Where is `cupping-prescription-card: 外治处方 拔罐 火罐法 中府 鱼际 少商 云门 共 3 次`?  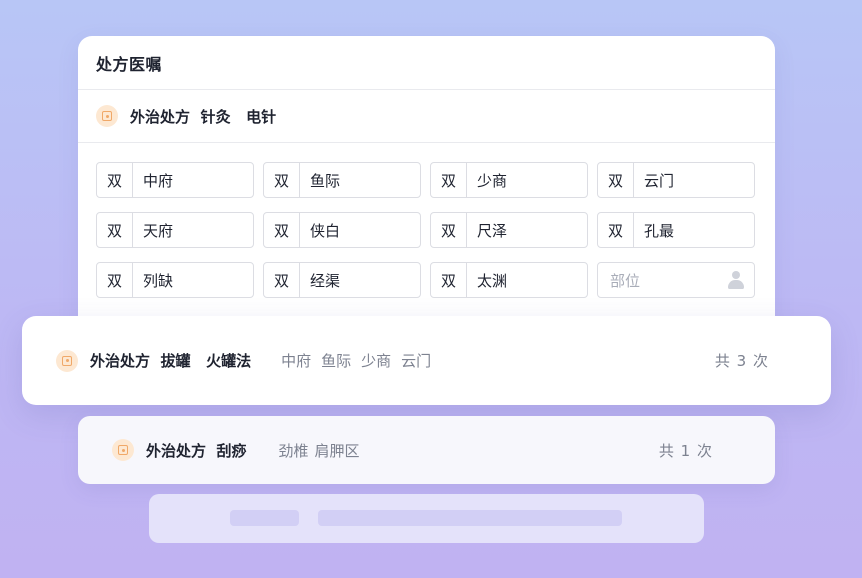 cupping-prescription-card: 外治处方 拔罐 火罐法 中府 鱼际 少商 云门 共 3 次 is located at coordinates (426, 360).